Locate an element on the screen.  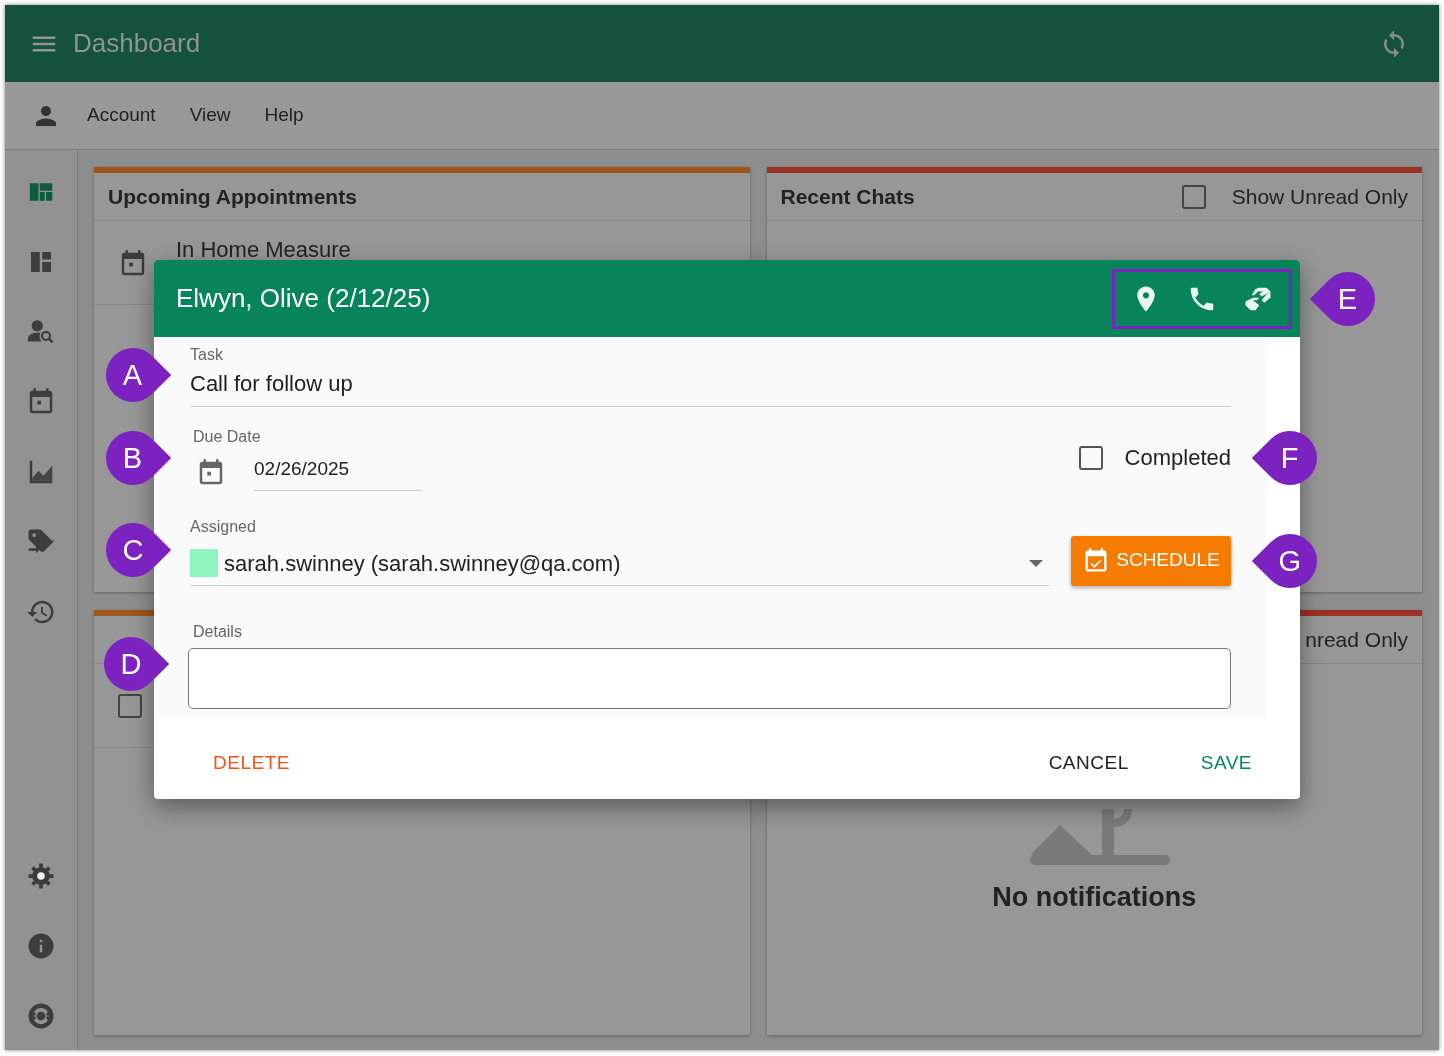
delete-button: DELETE is located at coordinates (251, 762).